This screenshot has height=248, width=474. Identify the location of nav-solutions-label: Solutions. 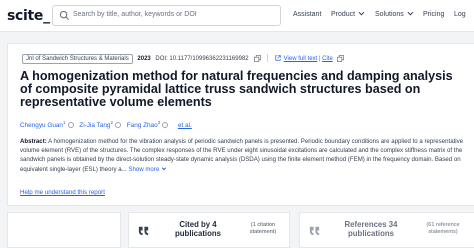
(389, 14).